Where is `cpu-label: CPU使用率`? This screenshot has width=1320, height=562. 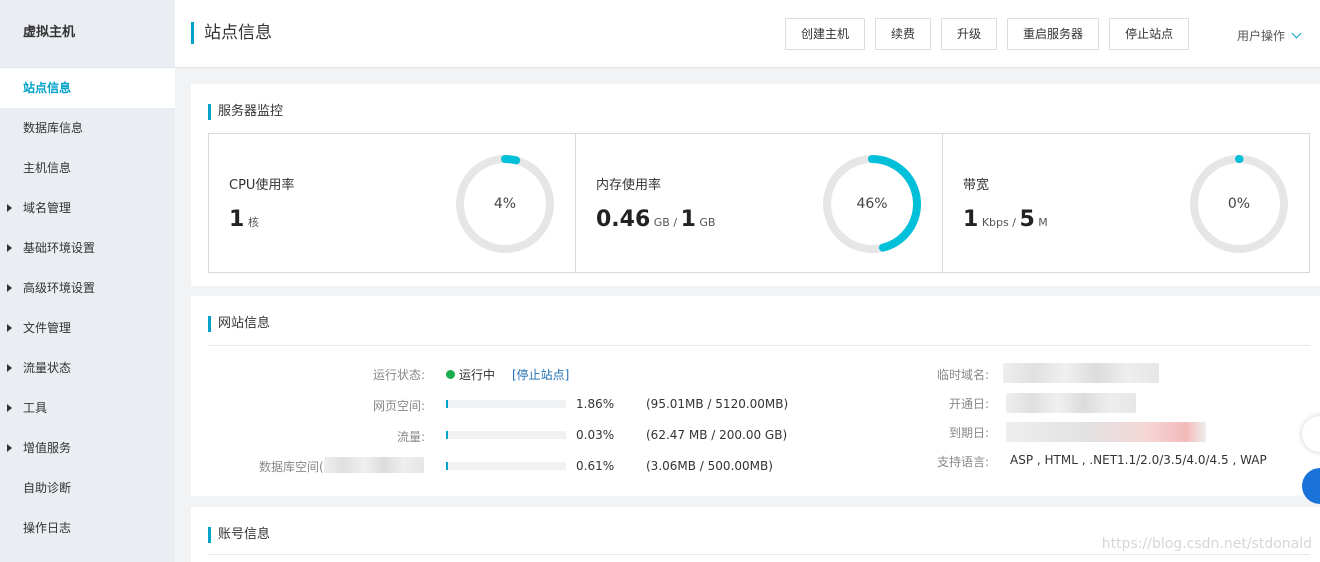 cpu-label: CPU使用率 is located at coordinates (262, 185).